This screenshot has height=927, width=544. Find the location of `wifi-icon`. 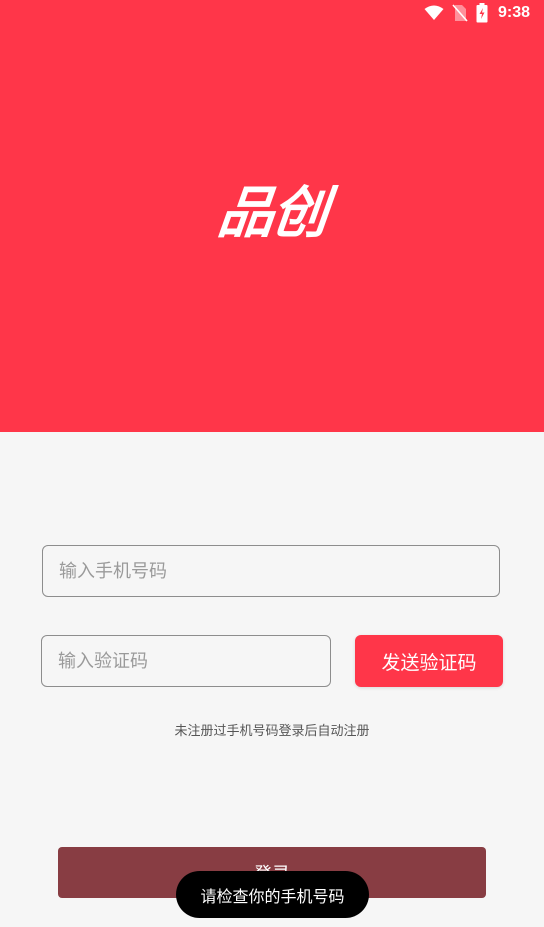

wifi-icon is located at coordinates (434, 13).